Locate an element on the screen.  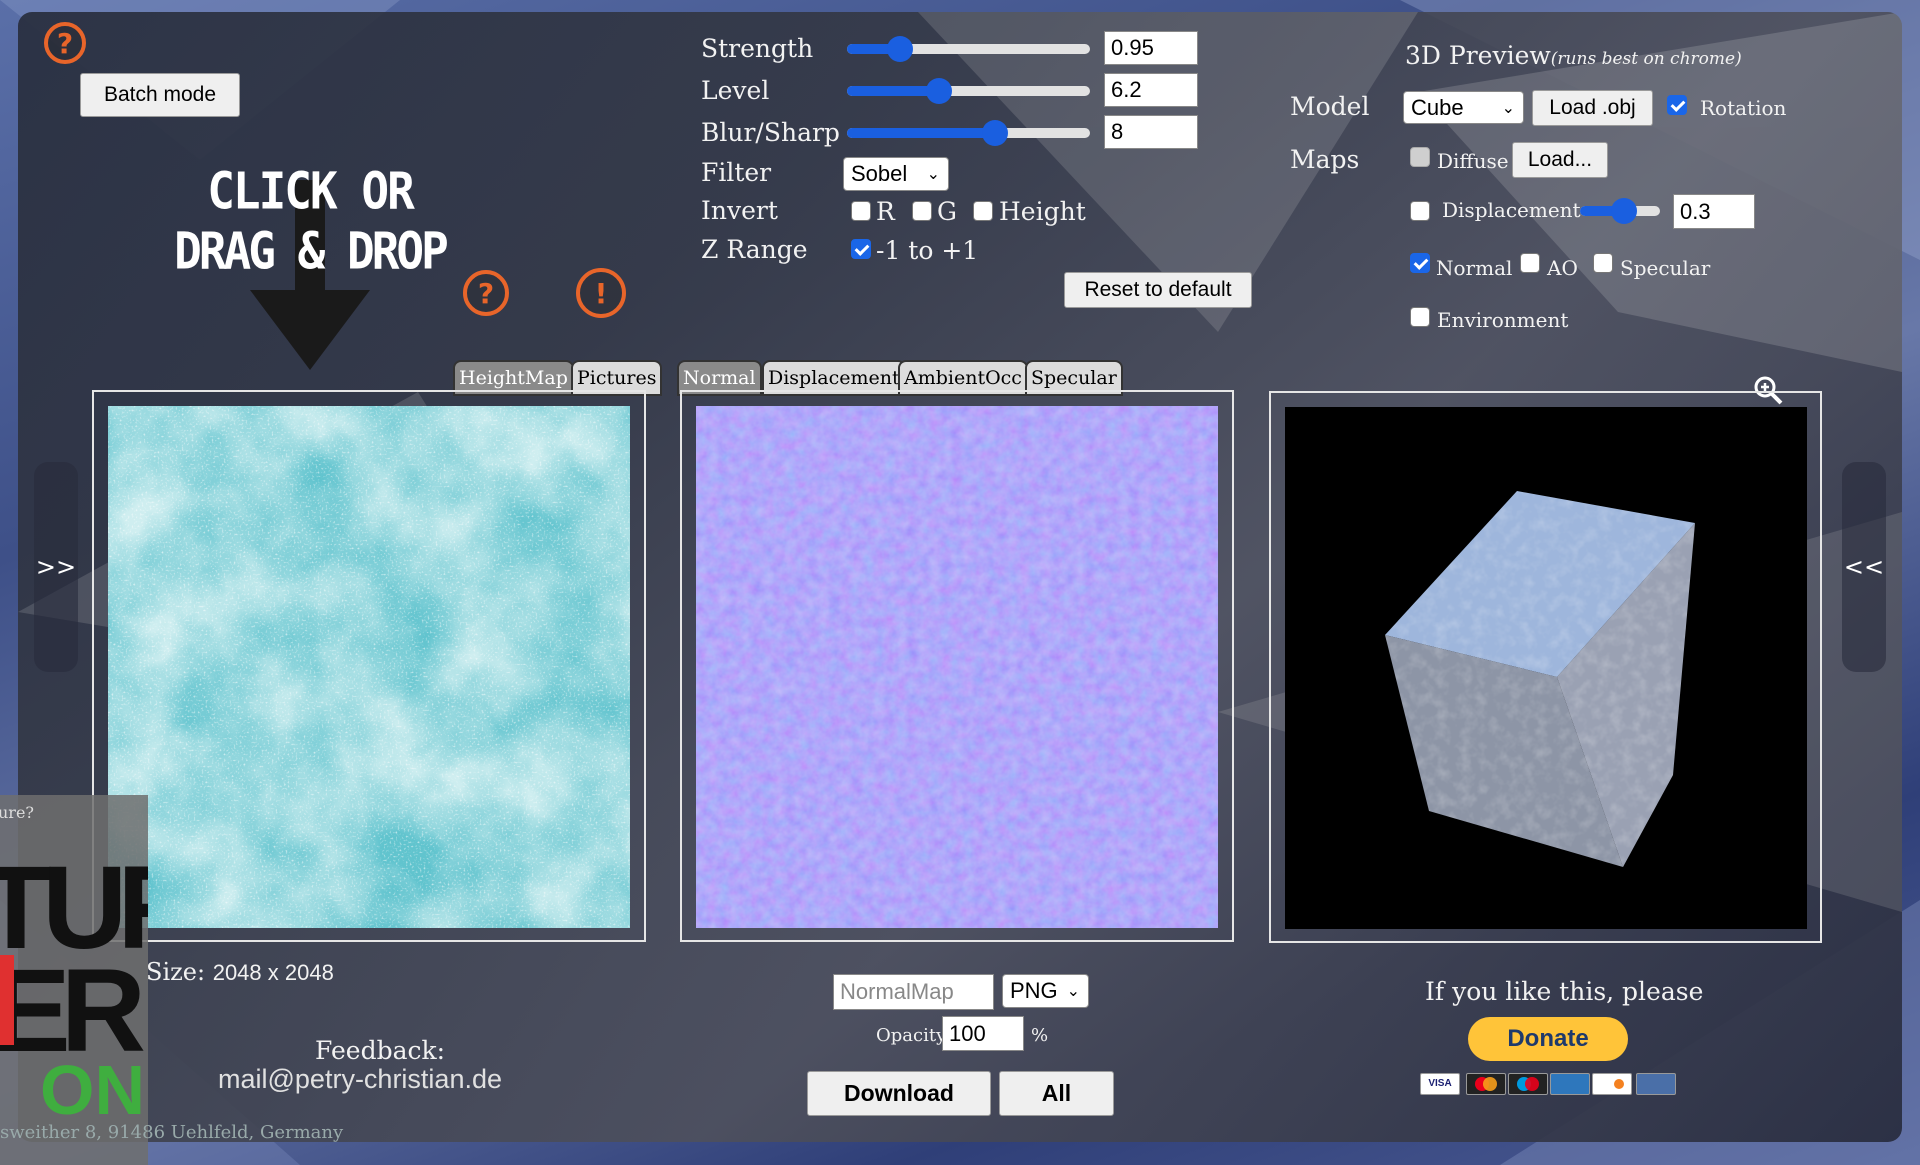
specular-label: Specular is located at coordinates (1665, 268).